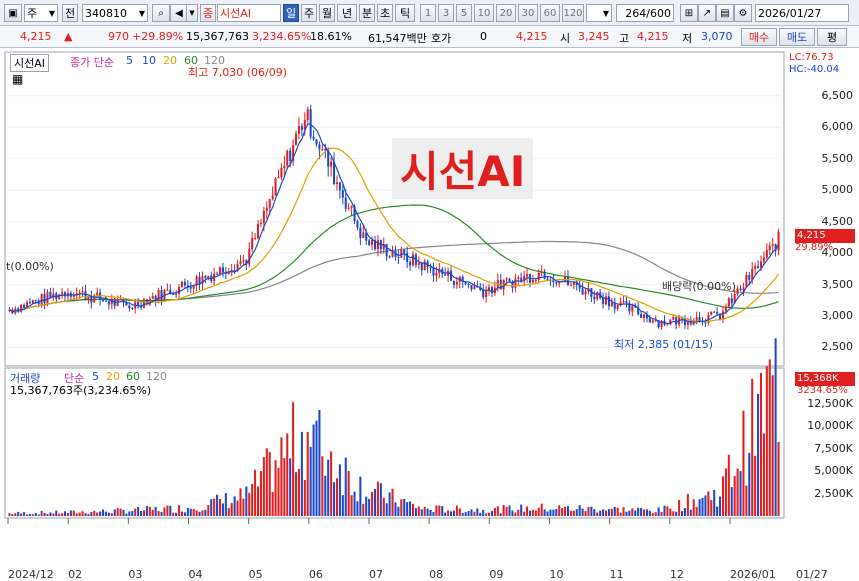 This screenshot has height=581, width=859. What do you see at coordinates (812, 574) in the screenshot?
I see `x-axis-tick: 01/27` at bounding box center [812, 574].